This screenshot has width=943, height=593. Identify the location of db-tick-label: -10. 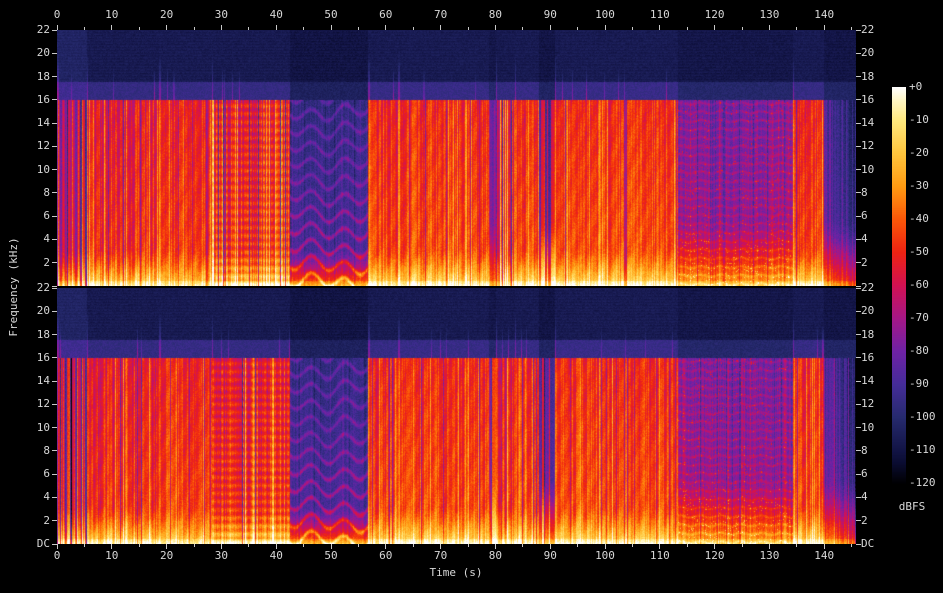
(919, 119).